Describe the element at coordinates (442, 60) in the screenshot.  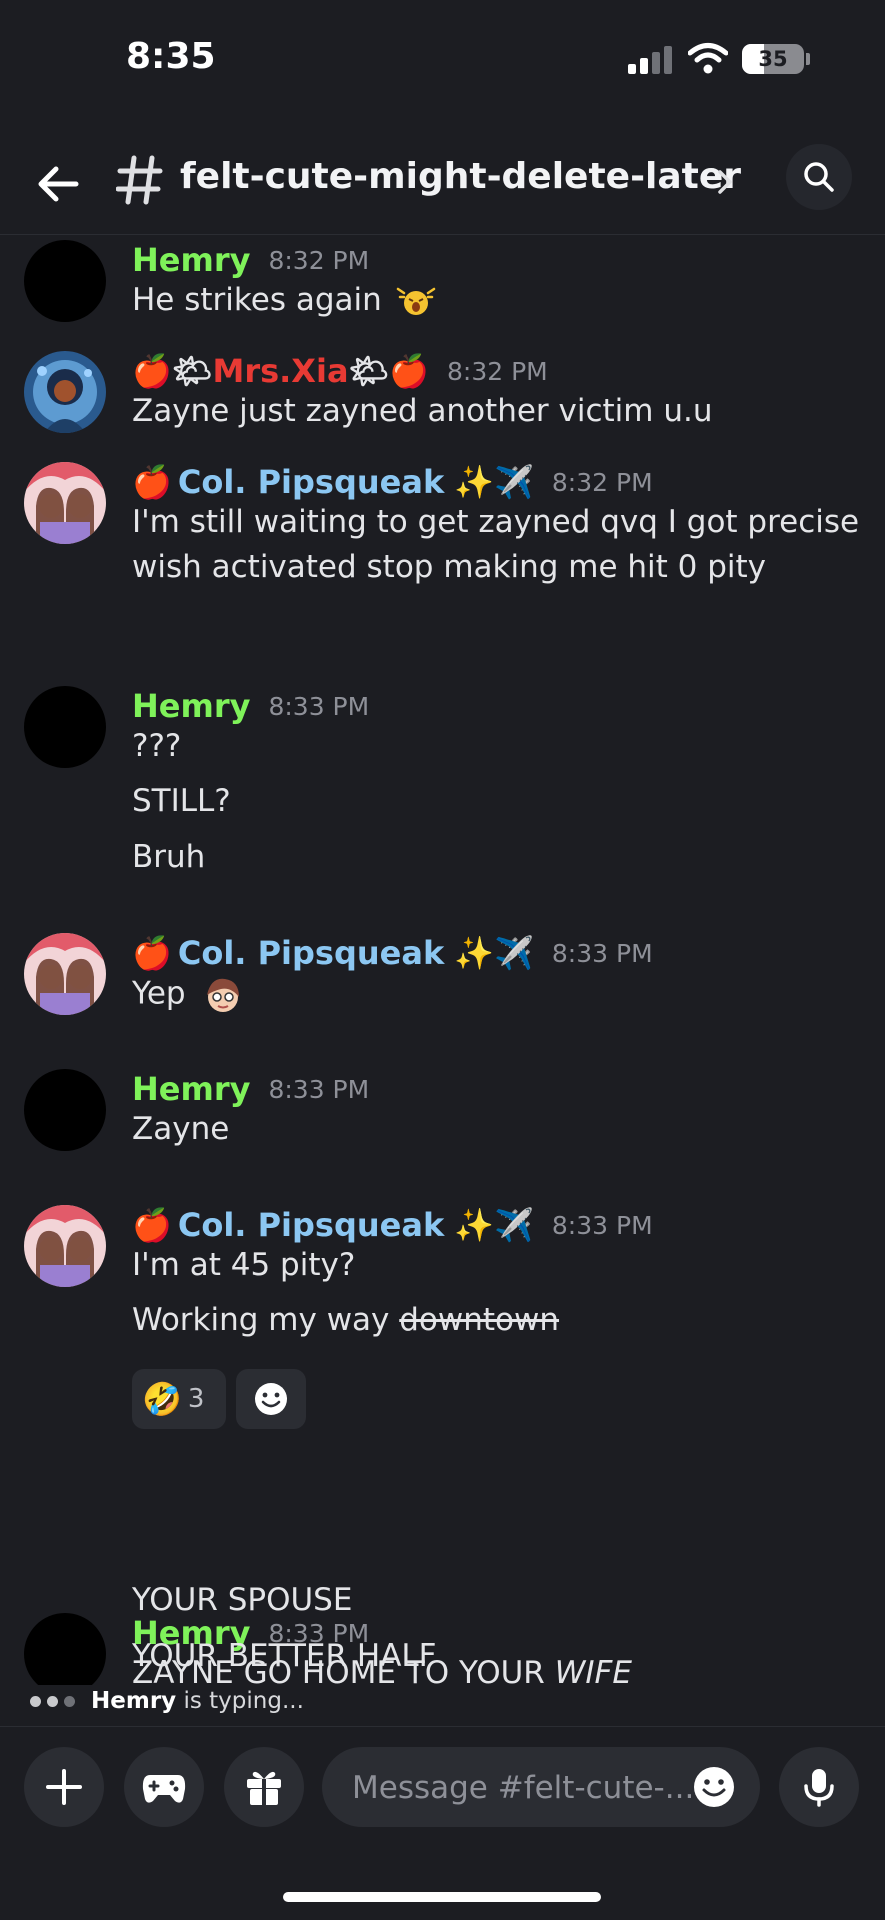
I see `status-bar: 8:35 35` at that location.